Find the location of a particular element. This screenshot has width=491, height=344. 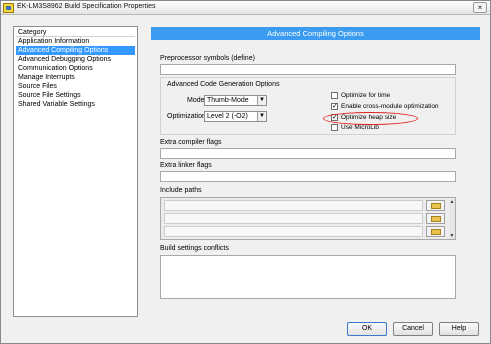

category-item-advanced-compiling-options: Advanced Compiling Options is located at coordinates (75, 50).